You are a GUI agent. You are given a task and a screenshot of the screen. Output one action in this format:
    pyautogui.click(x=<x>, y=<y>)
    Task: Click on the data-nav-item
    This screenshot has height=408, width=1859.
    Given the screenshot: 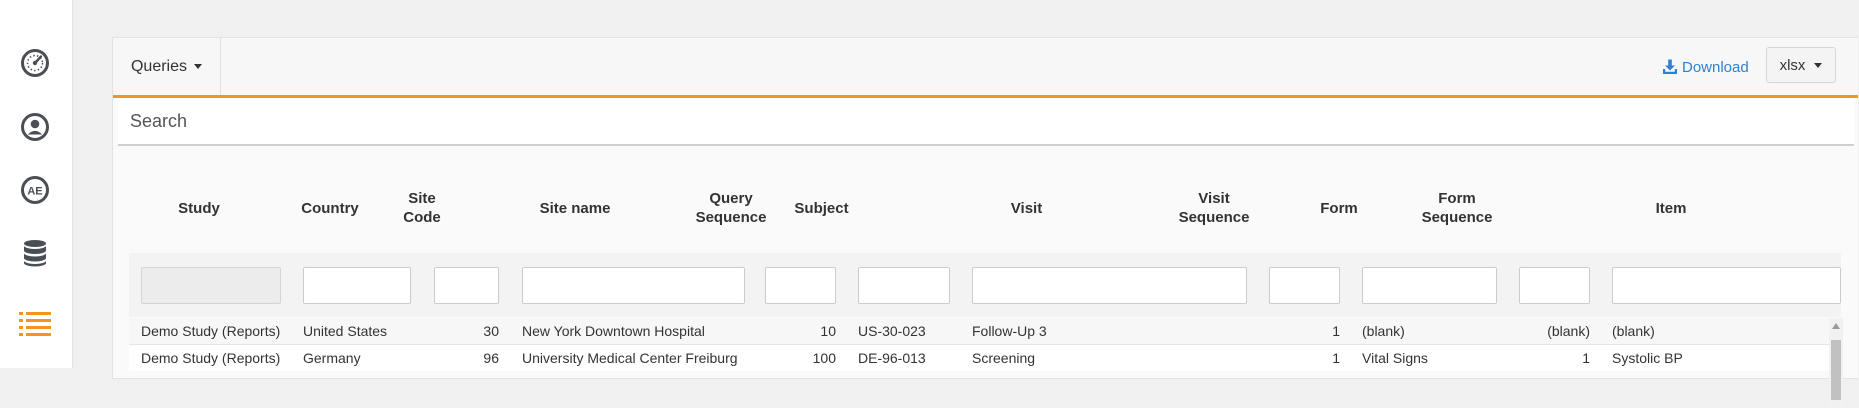 What is the action you would take?
    pyautogui.click(x=35, y=253)
    